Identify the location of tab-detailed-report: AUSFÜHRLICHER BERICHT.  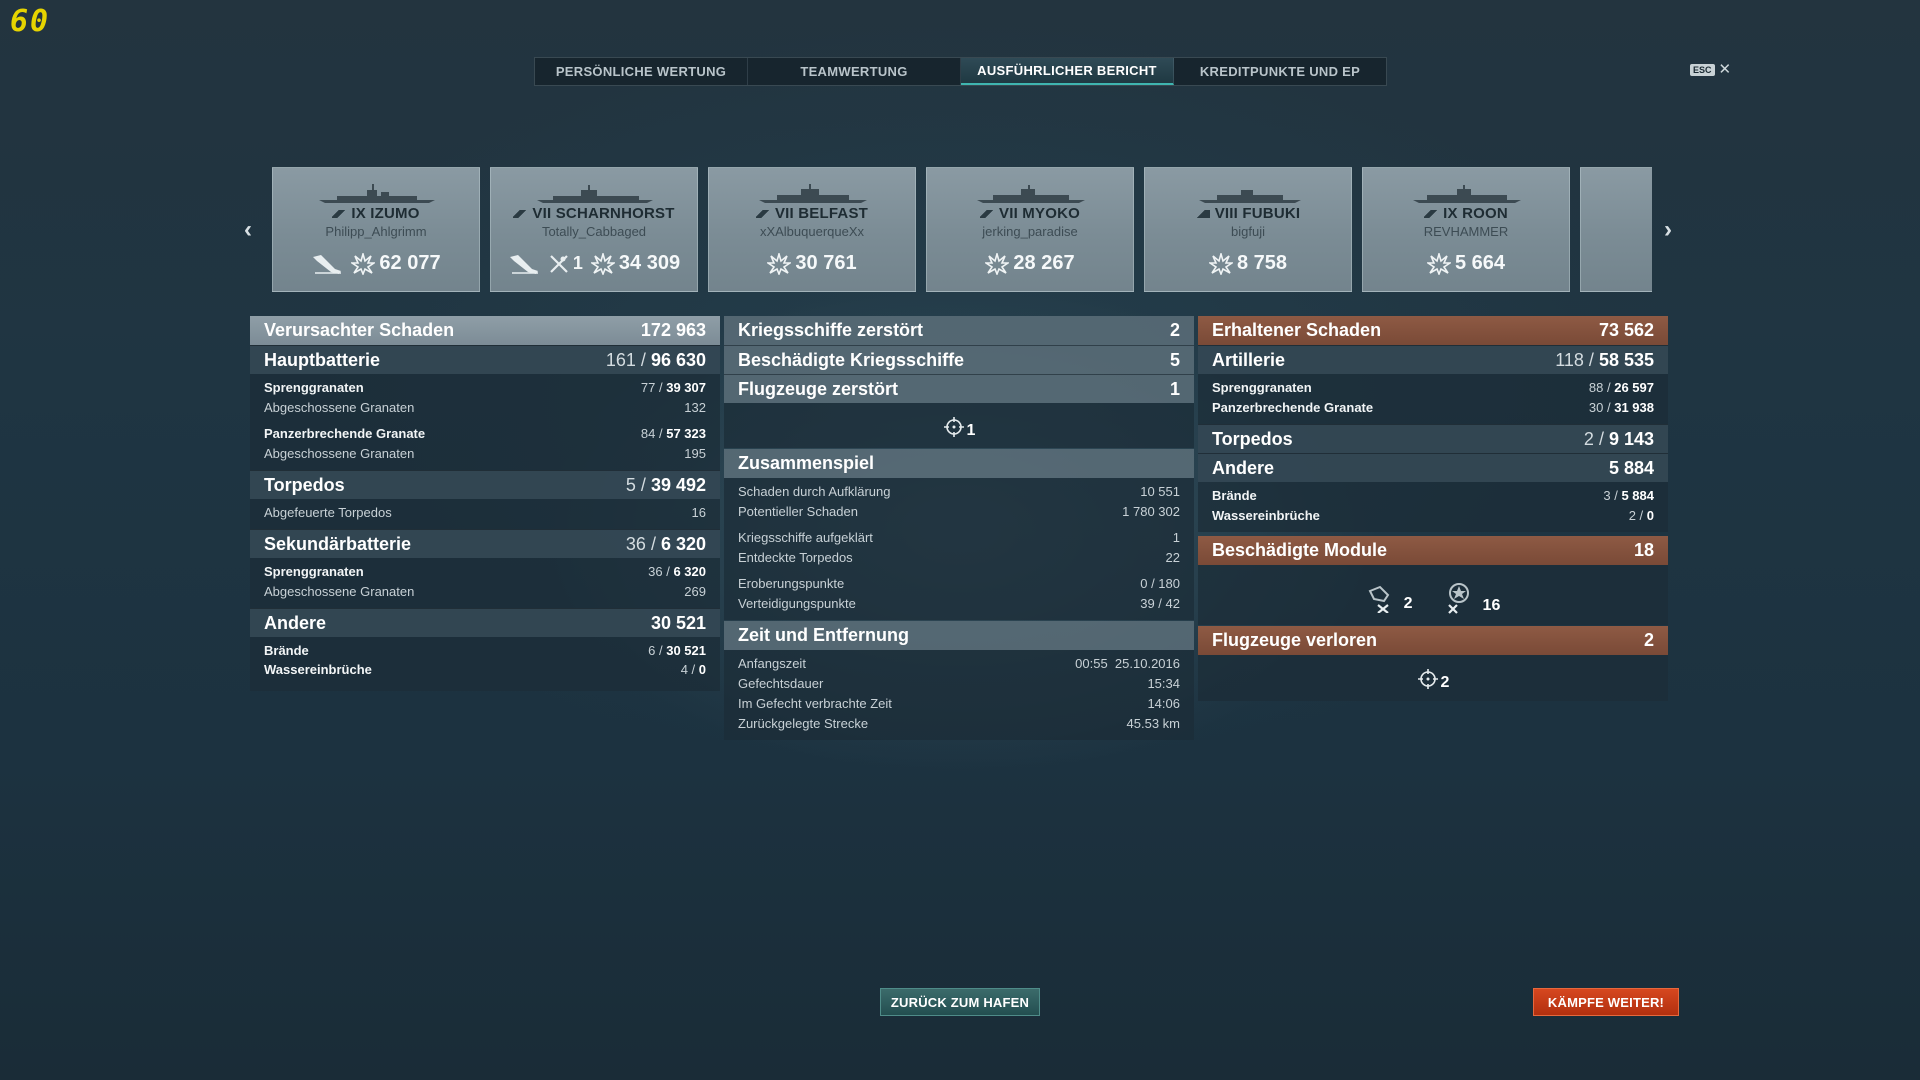
(1067, 71).